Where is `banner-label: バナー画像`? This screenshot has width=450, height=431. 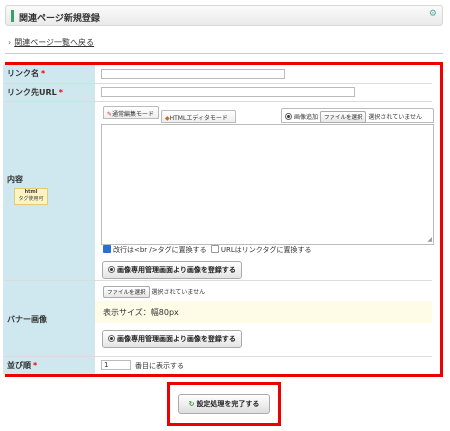 banner-label: バナー画像 is located at coordinates (27, 319).